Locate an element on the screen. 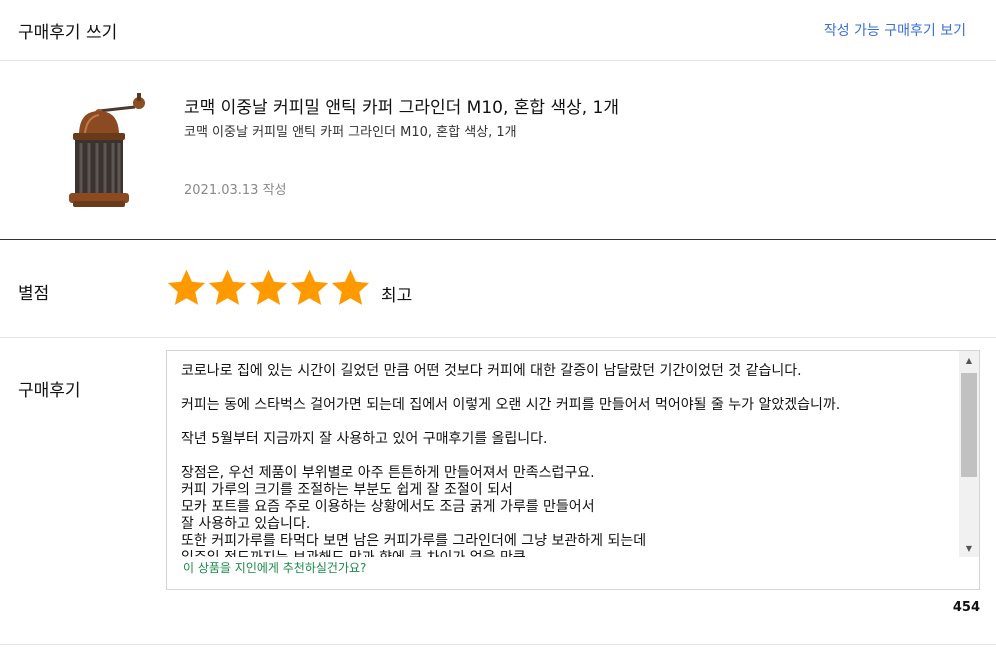  product-title: 코맥 이중날 커피밀 앤틱 카퍼 그라인더 M10, 혼합 색상, 1개 is located at coordinates (401, 108).